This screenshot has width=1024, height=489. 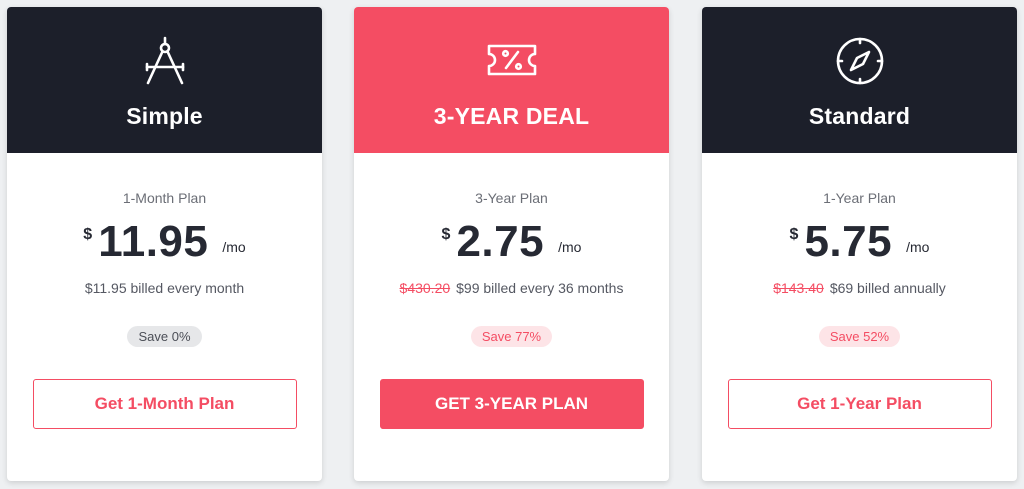 What do you see at coordinates (425, 288) in the screenshot?
I see `original-price: $430.20` at bounding box center [425, 288].